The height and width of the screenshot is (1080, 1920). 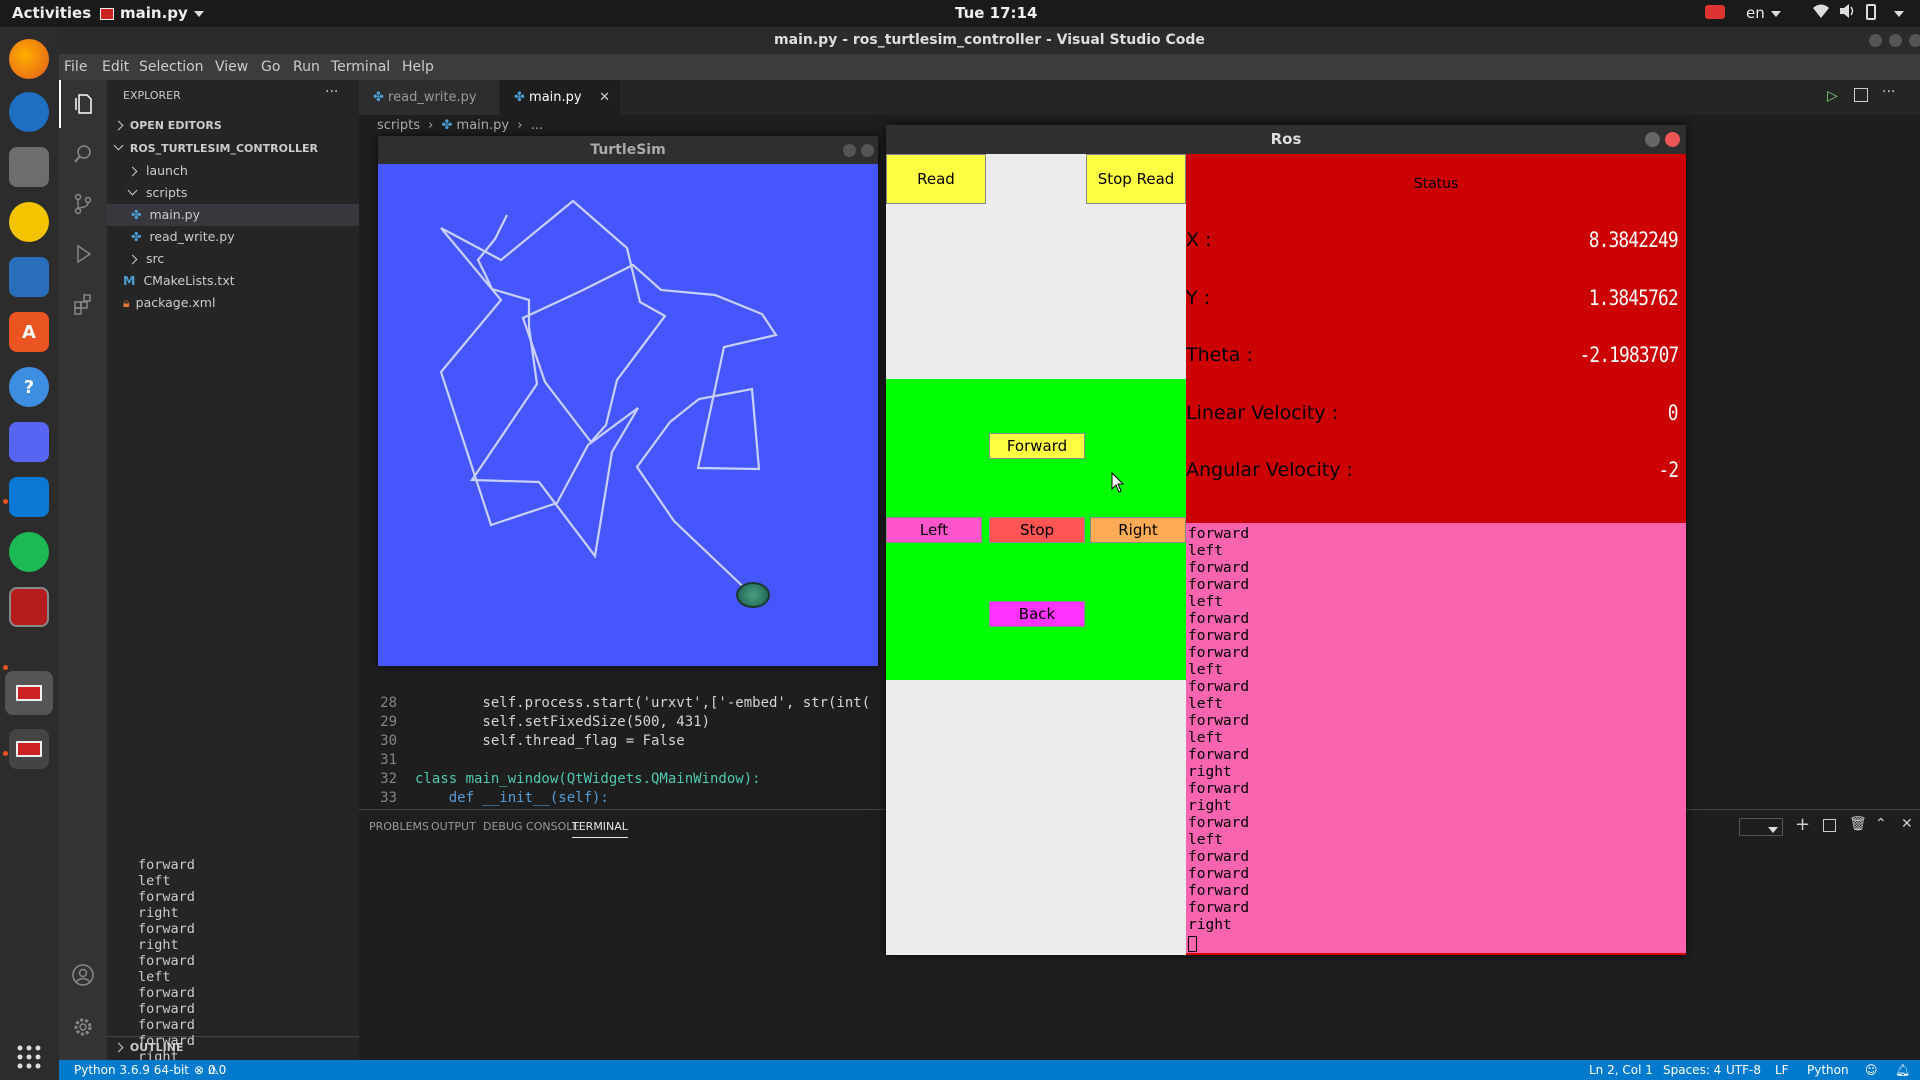 What do you see at coordinates (51, 13) in the screenshot?
I see `activities-button: Activities` at bounding box center [51, 13].